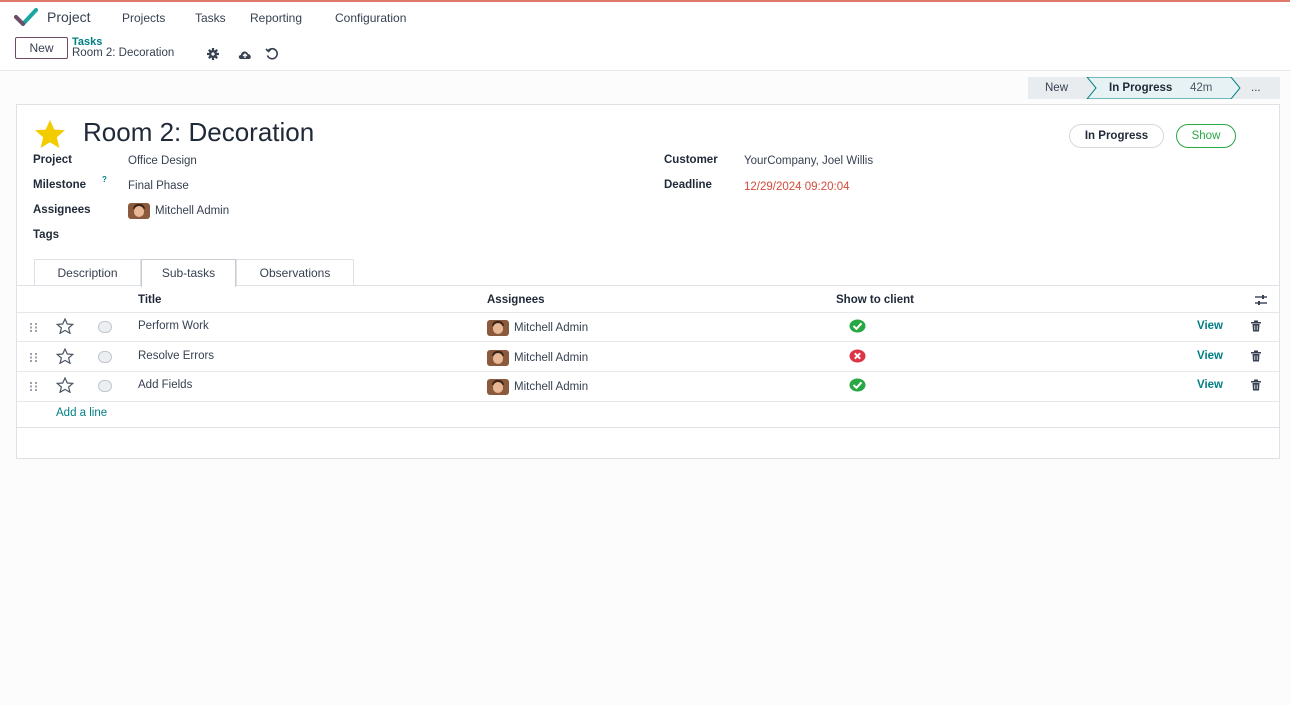 This screenshot has width=1290, height=705. I want to click on cloud-upload-icon, so click(245, 54).